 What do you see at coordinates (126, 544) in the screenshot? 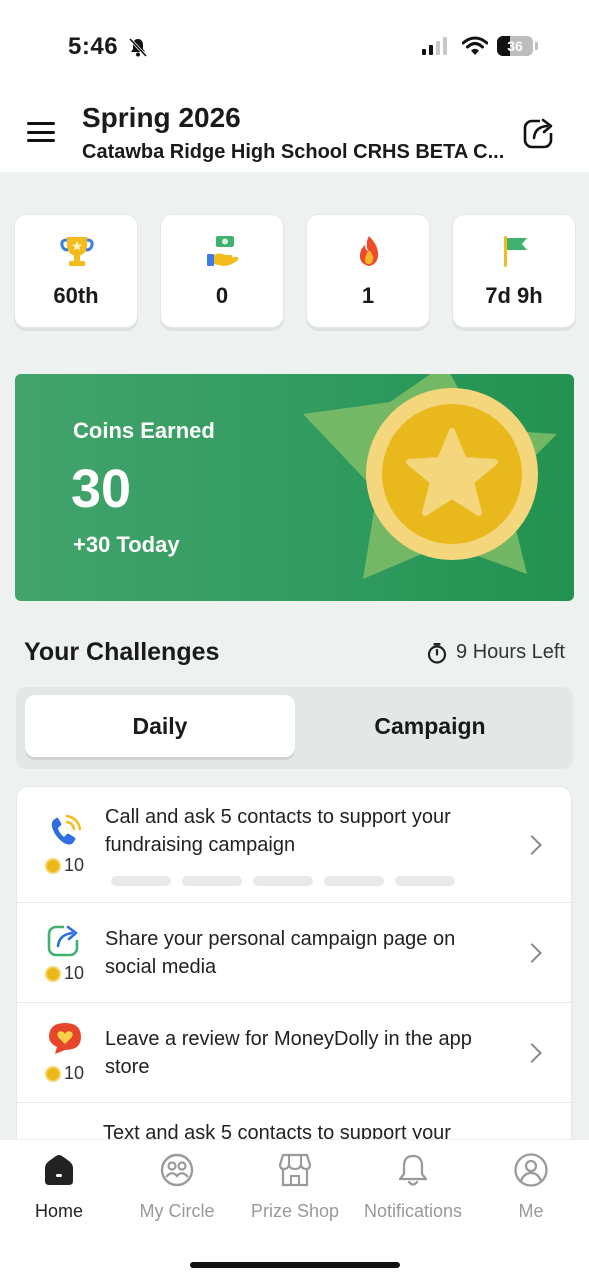
I see `coins-today: +30 Today` at bounding box center [126, 544].